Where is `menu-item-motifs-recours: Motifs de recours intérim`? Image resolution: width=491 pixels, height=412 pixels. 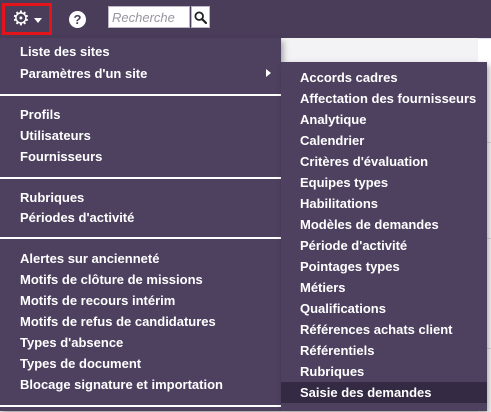 menu-item-motifs-recours: Motifs de recours intérim is located at coordinates (140, 300).